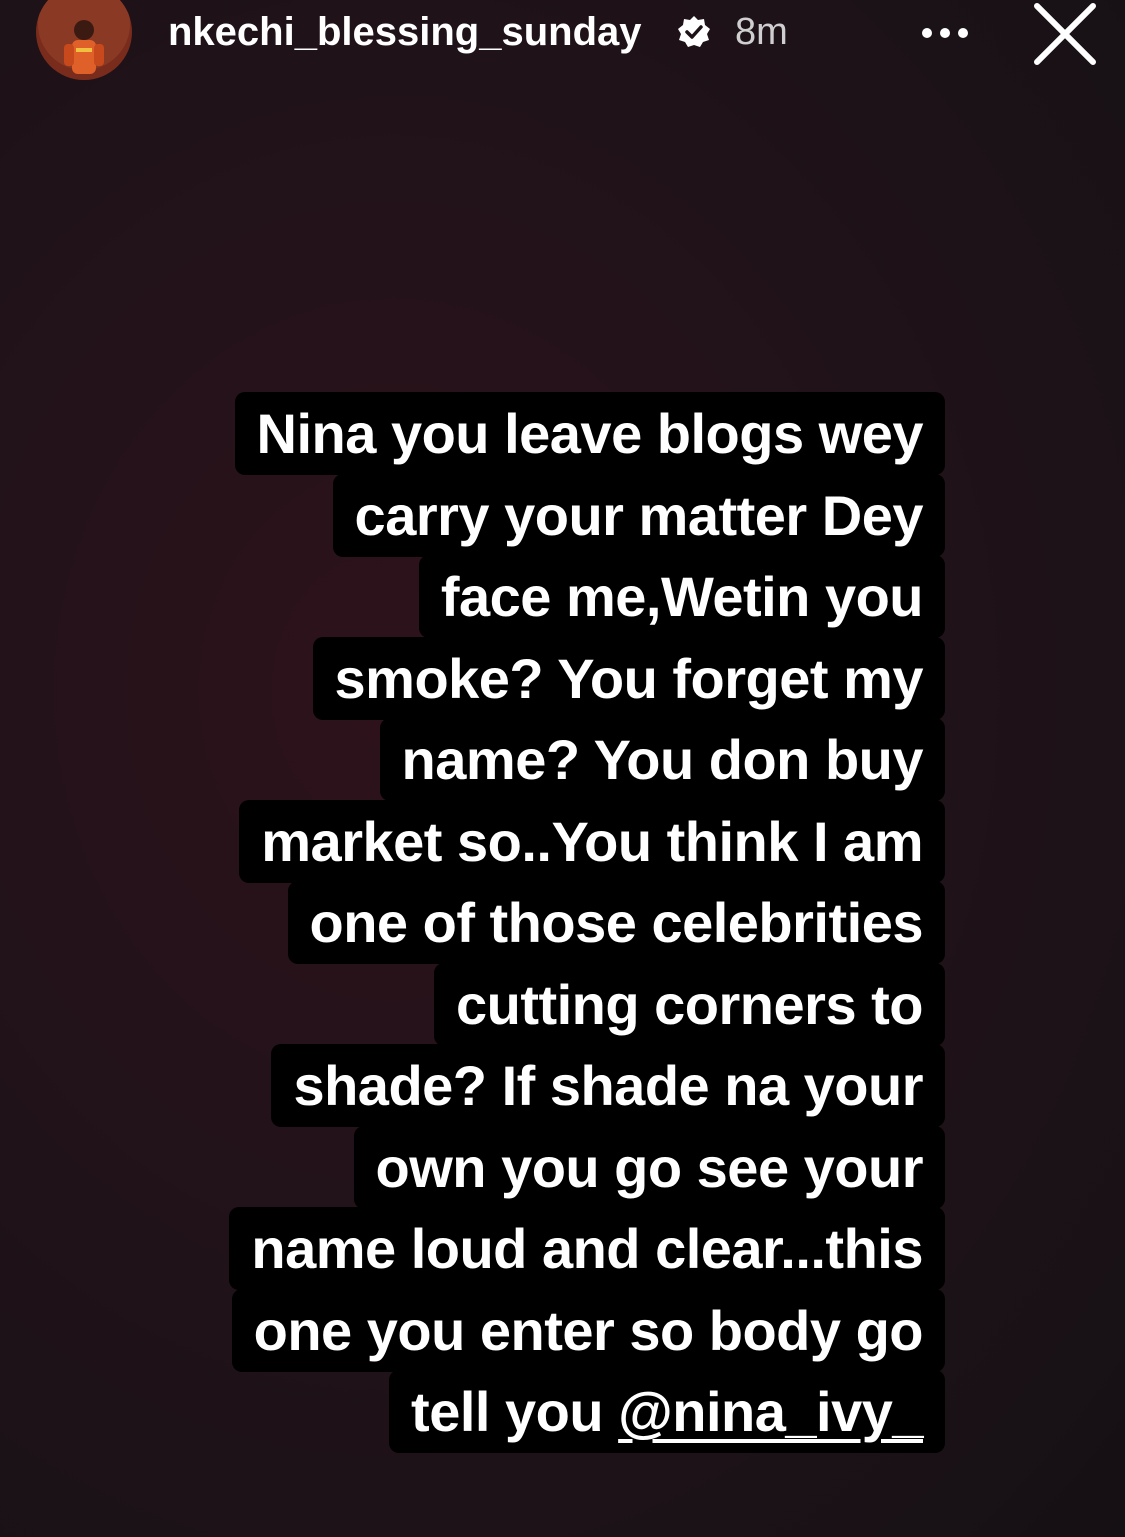 The width and height of the screenshot is (1125, 1537). What do you see at coordinates (545, 515) in the screenshot?
I see `story-line: carry your matter Dey` at bounding box center [545, 515].